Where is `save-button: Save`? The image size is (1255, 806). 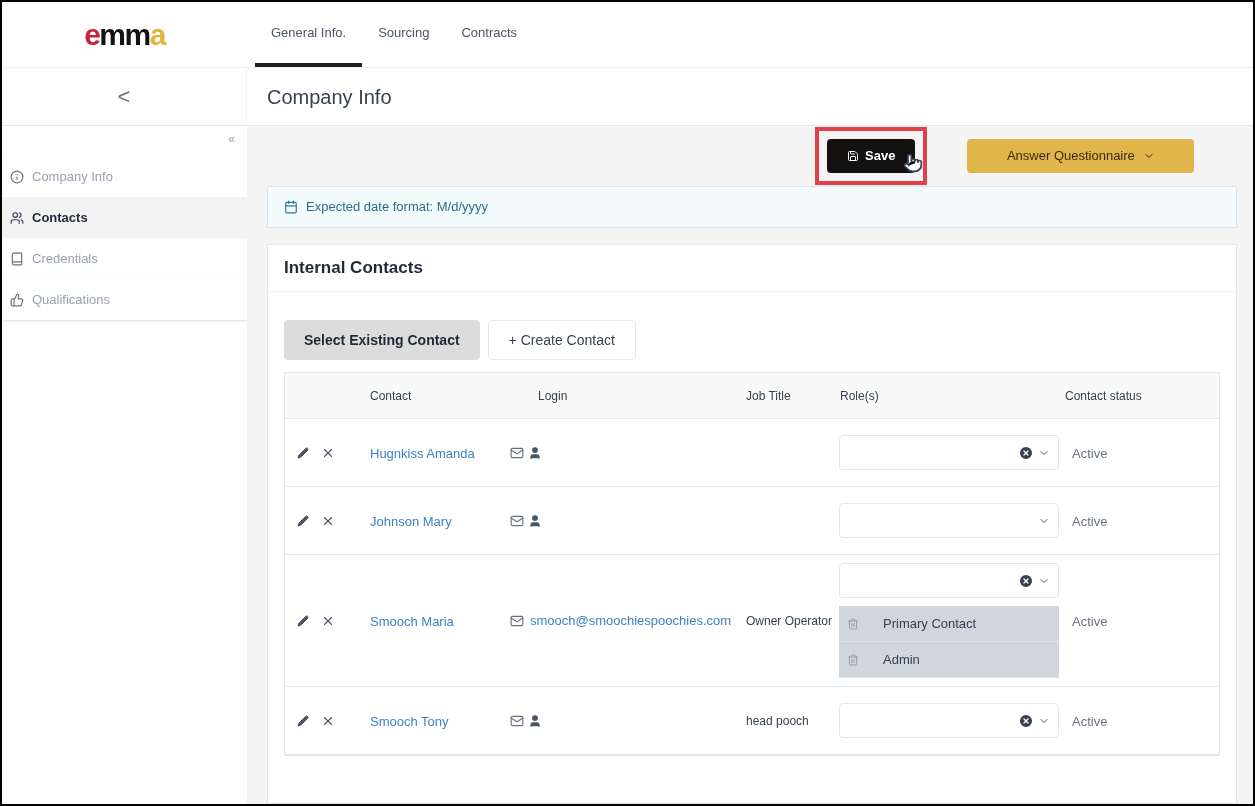 save-button: Save is located at coordinates (871, 156).